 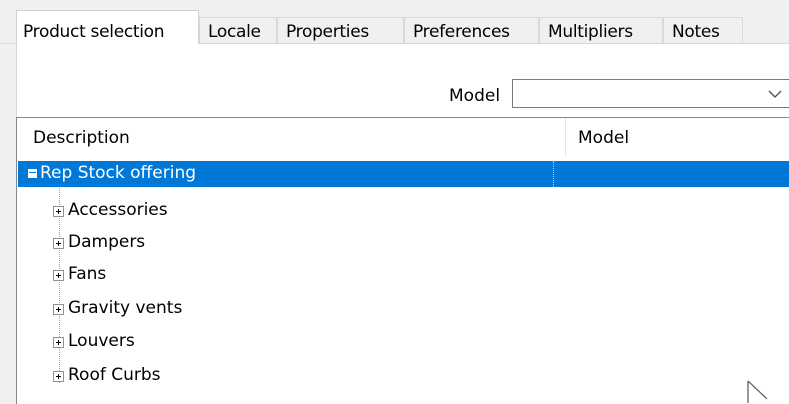 I want to click on tab-multipliers: Multipliers, so click(x=601, y=30).